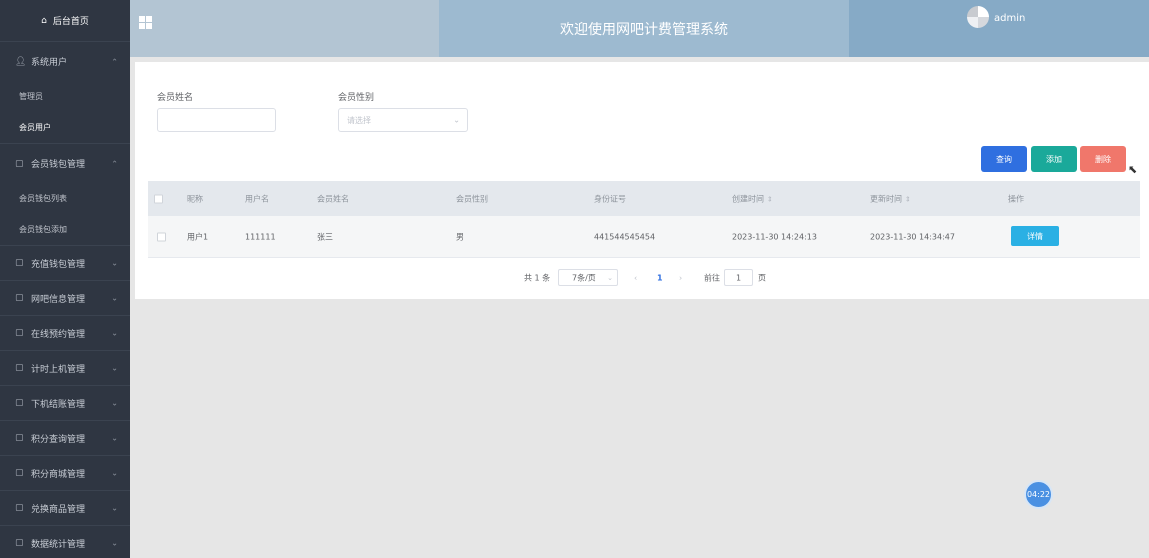 The height and width of the screenshot is (558, 1149). I want to click on page-size-select: 7条/页 ⌄, so click(588, 277).